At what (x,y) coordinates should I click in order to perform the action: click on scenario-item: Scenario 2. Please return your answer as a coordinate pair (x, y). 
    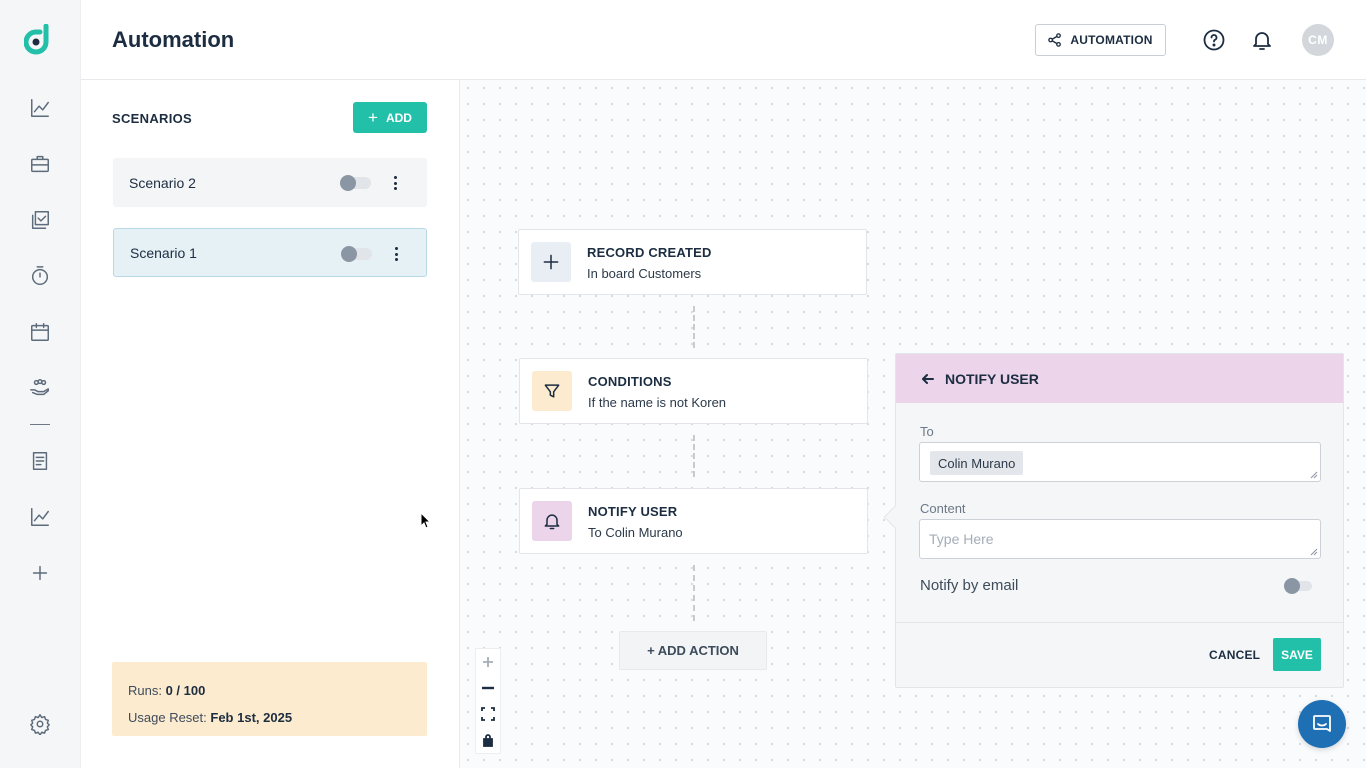
    Looking at the image, I should click on (270, 182).